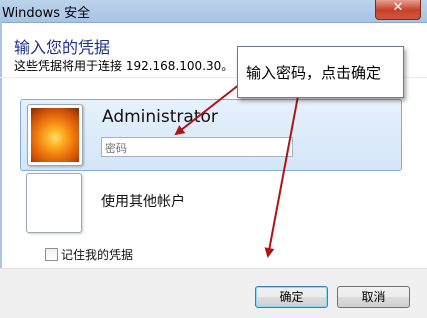 This screenshot has width=427, height=318. I want to click on arrow-to-password, so click(207, 109).